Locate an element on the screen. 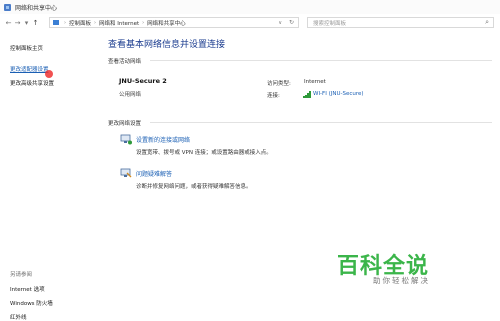 This screenshot has width=500, height=321. sidebar-item-change-adapter-settings: 更改适配器设置 is located at coordinates (29, 69).